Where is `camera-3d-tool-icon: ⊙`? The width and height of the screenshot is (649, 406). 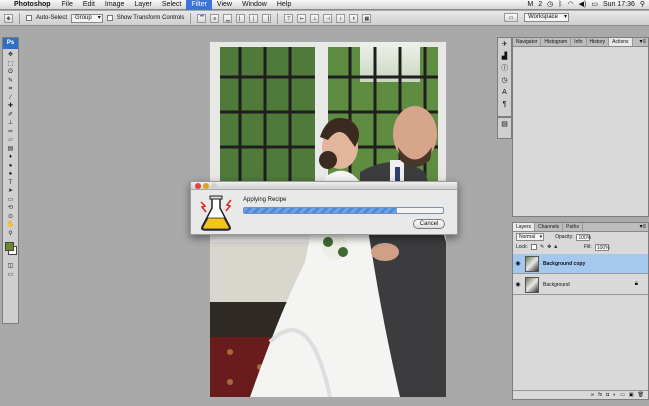
camera-3d-tool-icon: ⊙ is located at coordinates (10, 217).